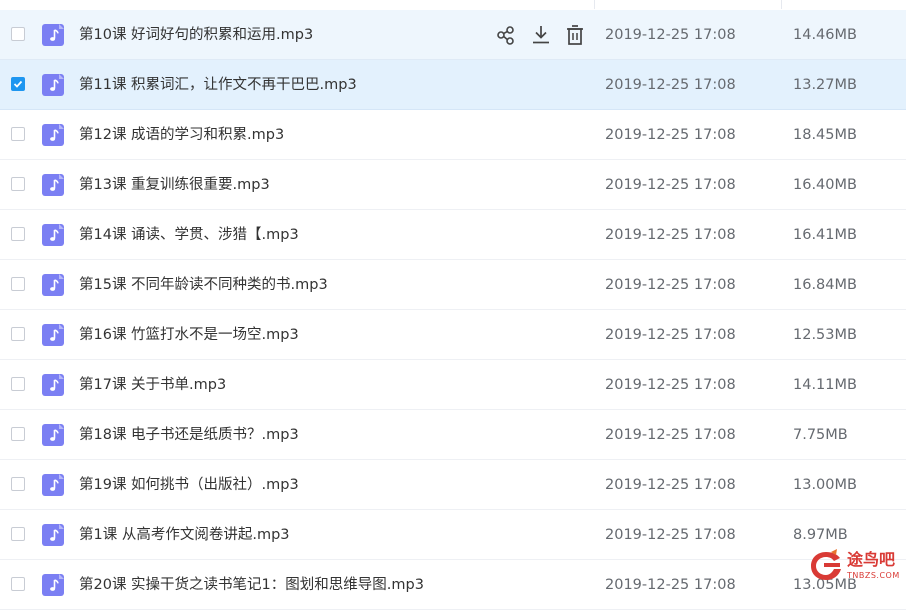 Image resolution: width=909 pixels, height=610 pixels. I want to click on file-name: 第13课 重复训练很重要.mp3, so click(174, 185).